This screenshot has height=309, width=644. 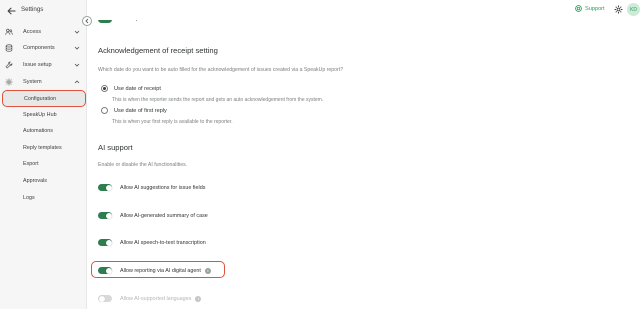 What do you see at coordinates (40, 98) in the screenshot?
I see `sidebar-subitem-label: Configuration` at bounding box center [40, 98].